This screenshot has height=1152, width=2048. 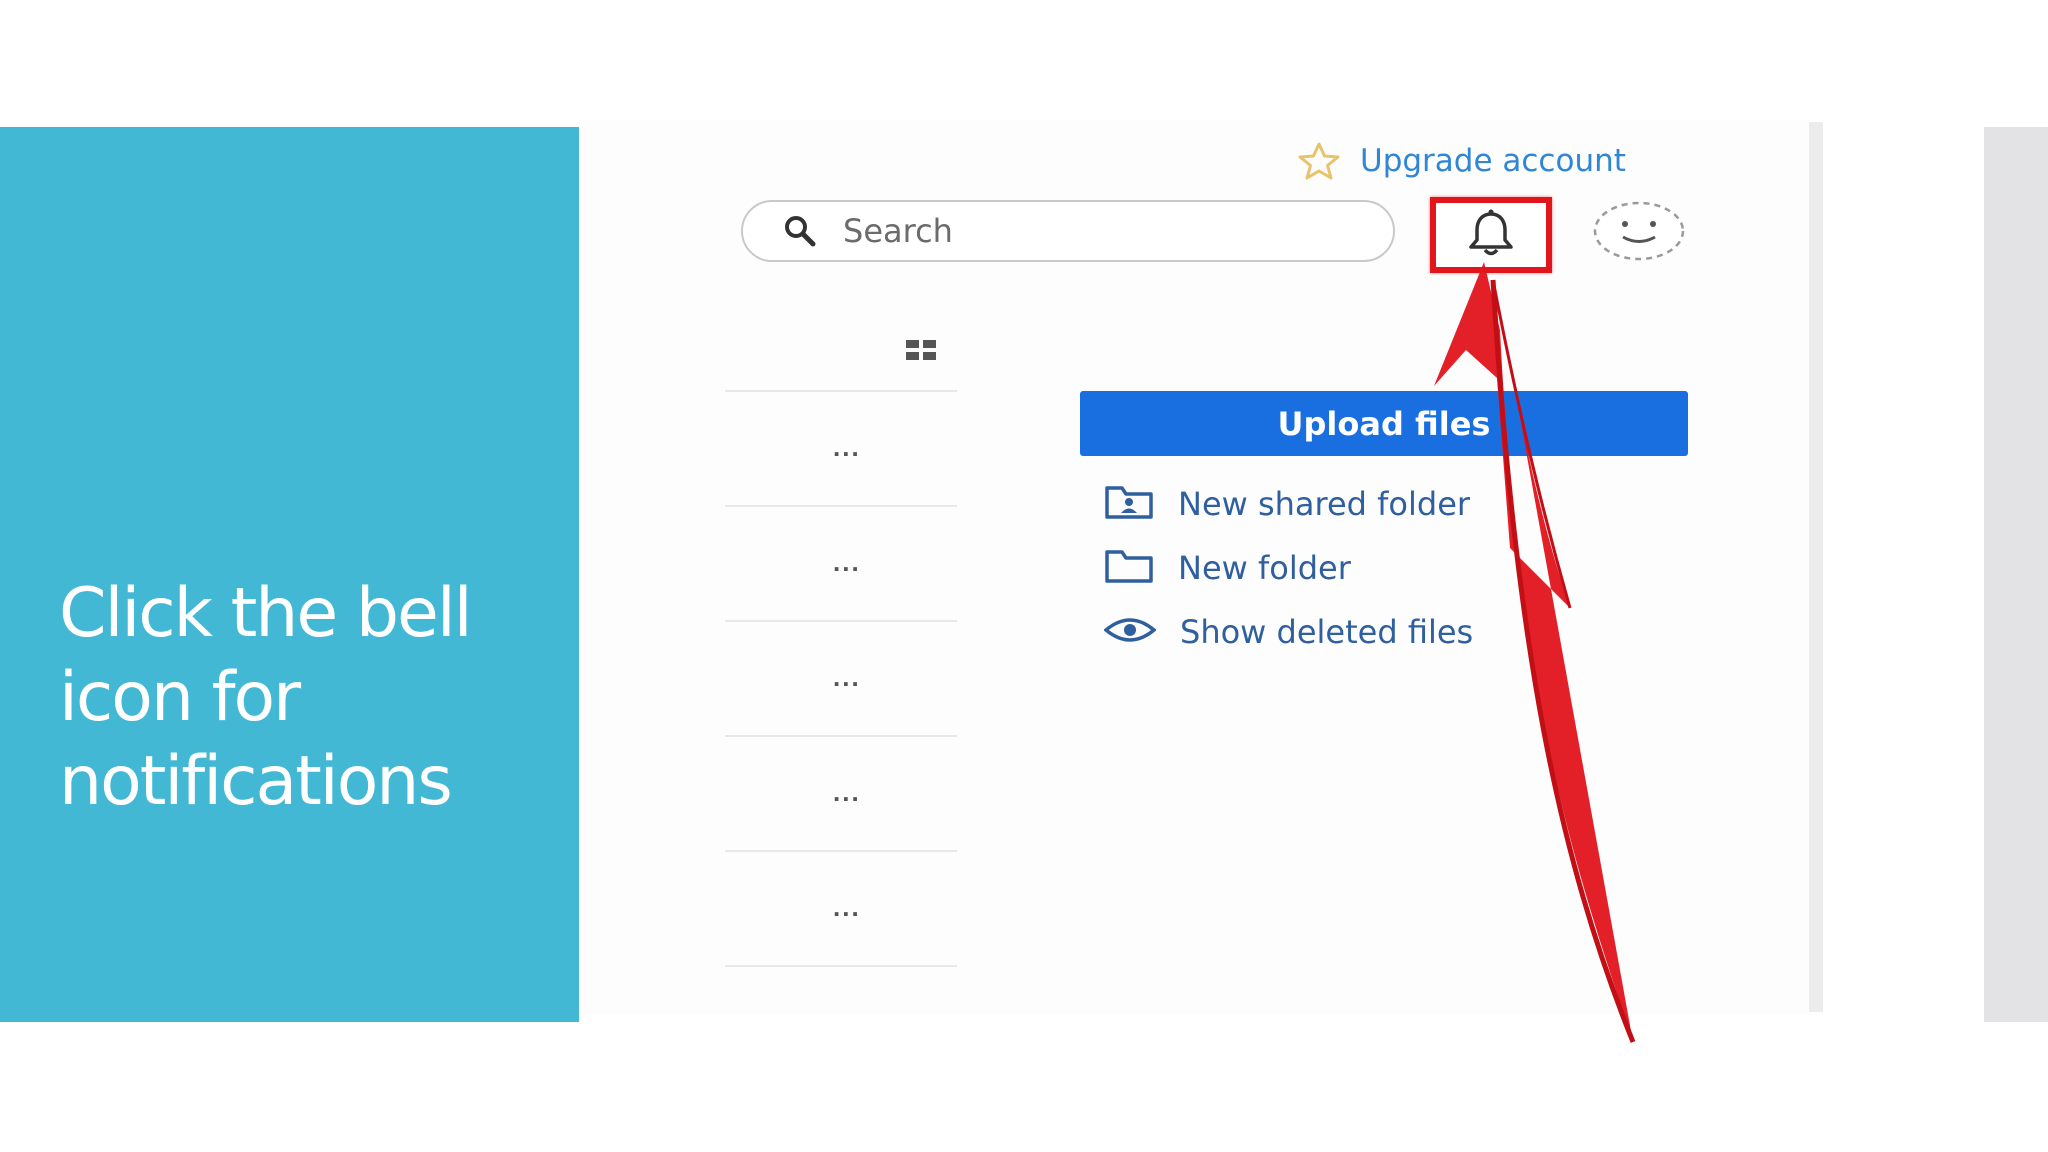 I want to click on notifications-button, so click(x=1491, y=235).